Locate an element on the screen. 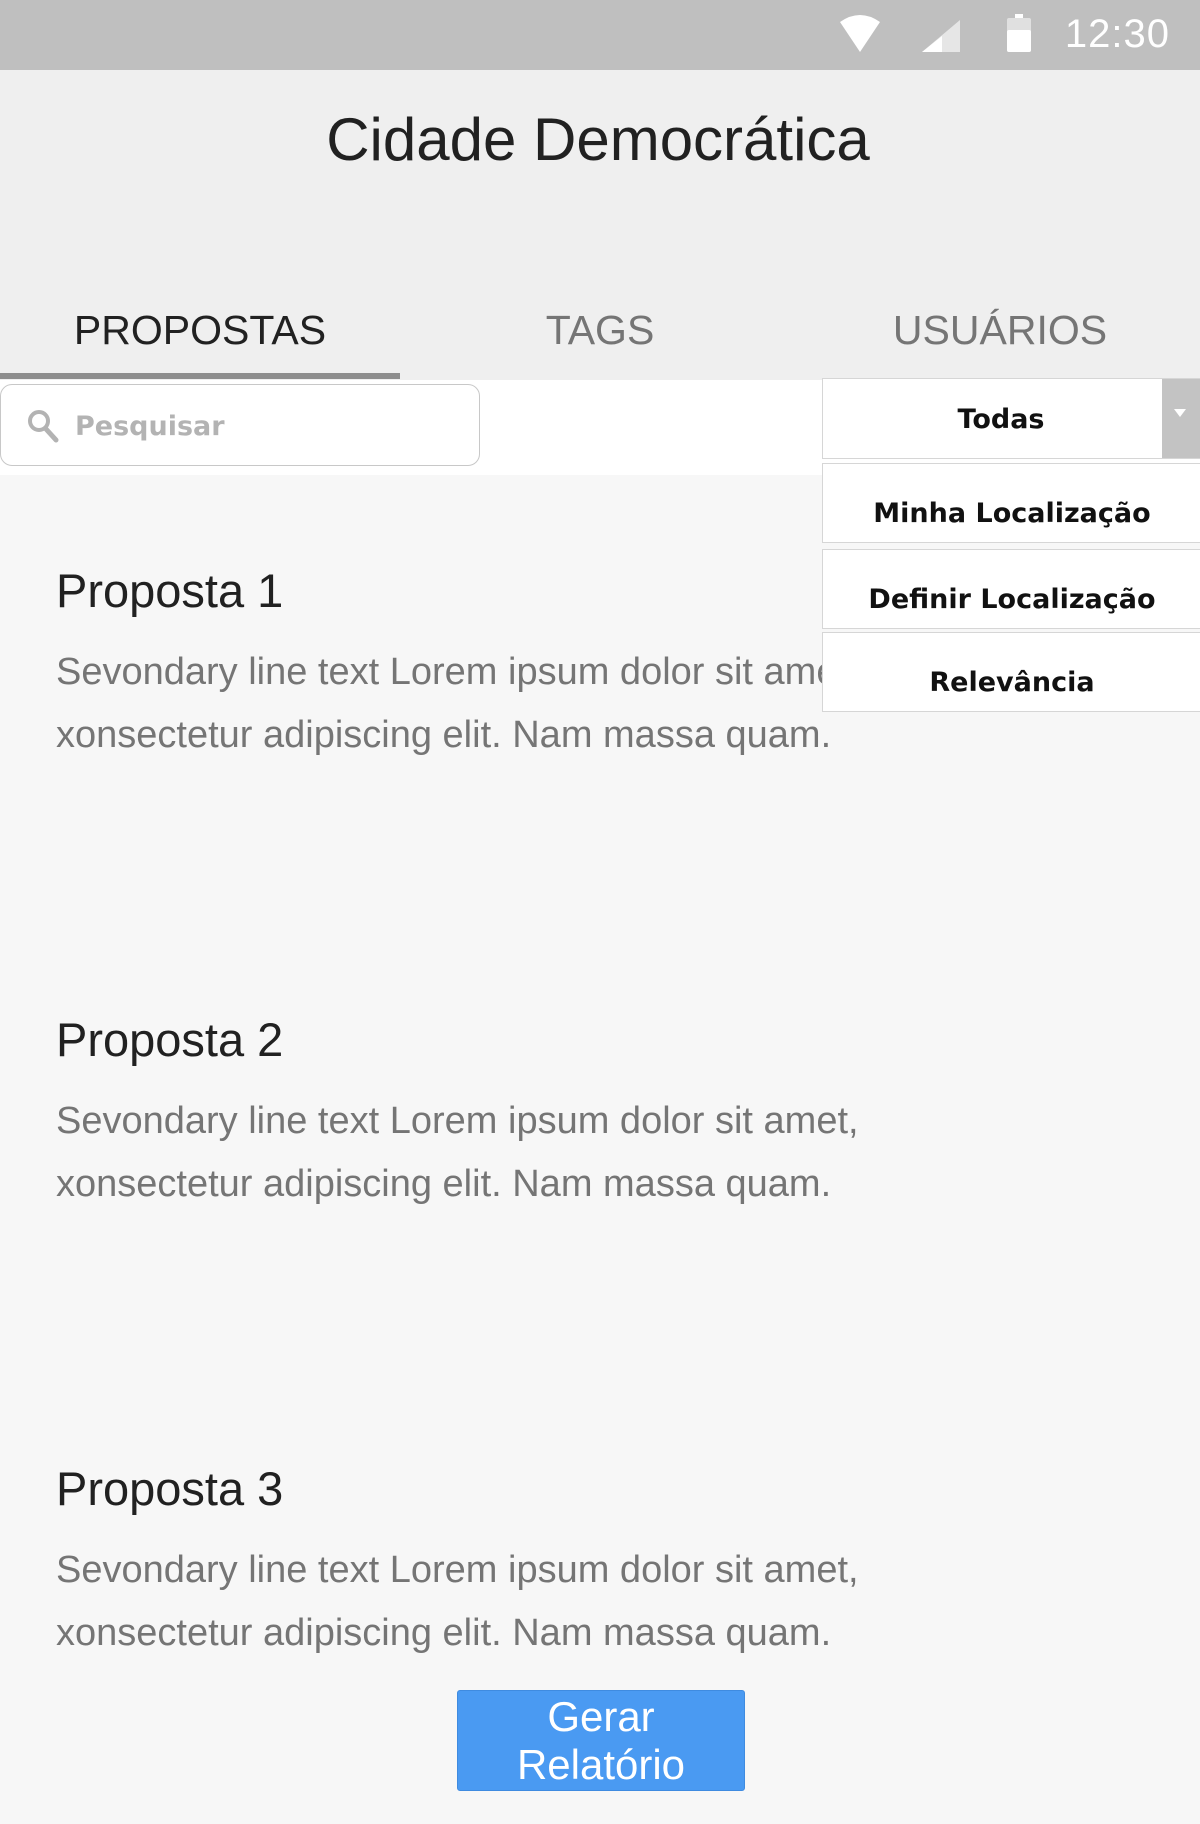 The image size is (1200, 1824). filter-option-minha-localizacao: Minha Localização is located at coordinates (1011, 503).